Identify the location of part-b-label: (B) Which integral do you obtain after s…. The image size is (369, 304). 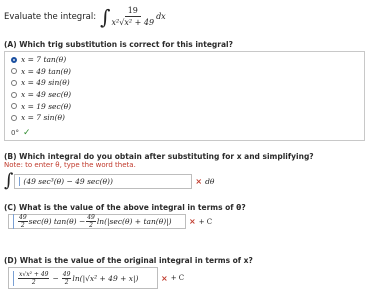
(159, 156).